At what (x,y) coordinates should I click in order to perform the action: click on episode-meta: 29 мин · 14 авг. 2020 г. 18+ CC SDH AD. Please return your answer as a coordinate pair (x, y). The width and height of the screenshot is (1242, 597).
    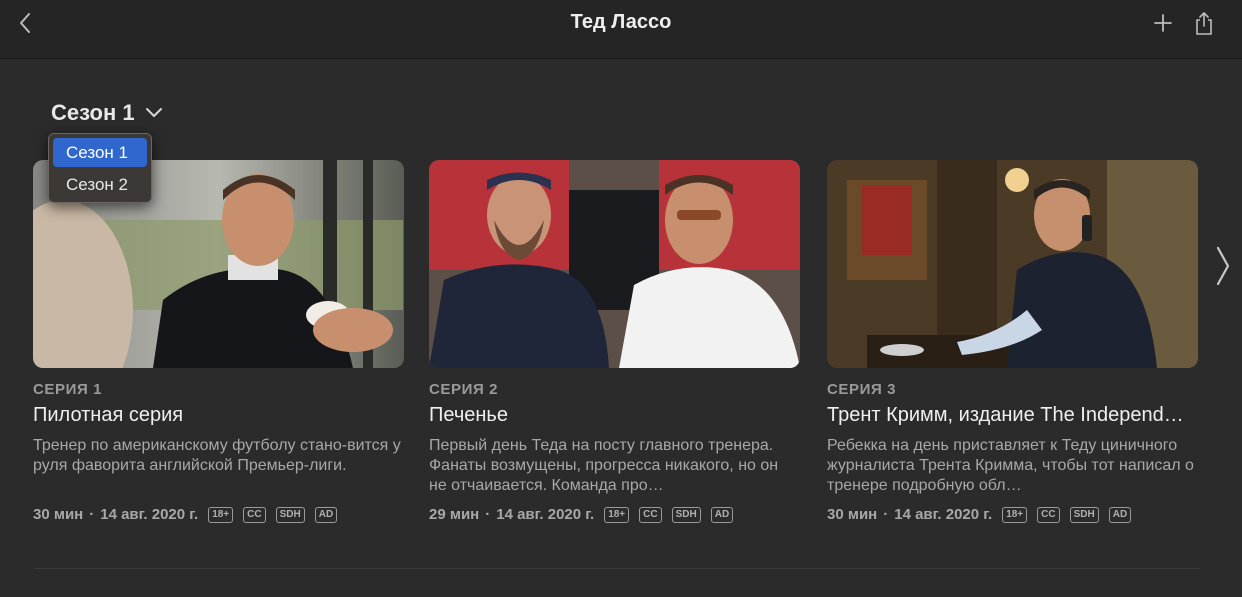
    Looking at the image, I should click on (614, 514).